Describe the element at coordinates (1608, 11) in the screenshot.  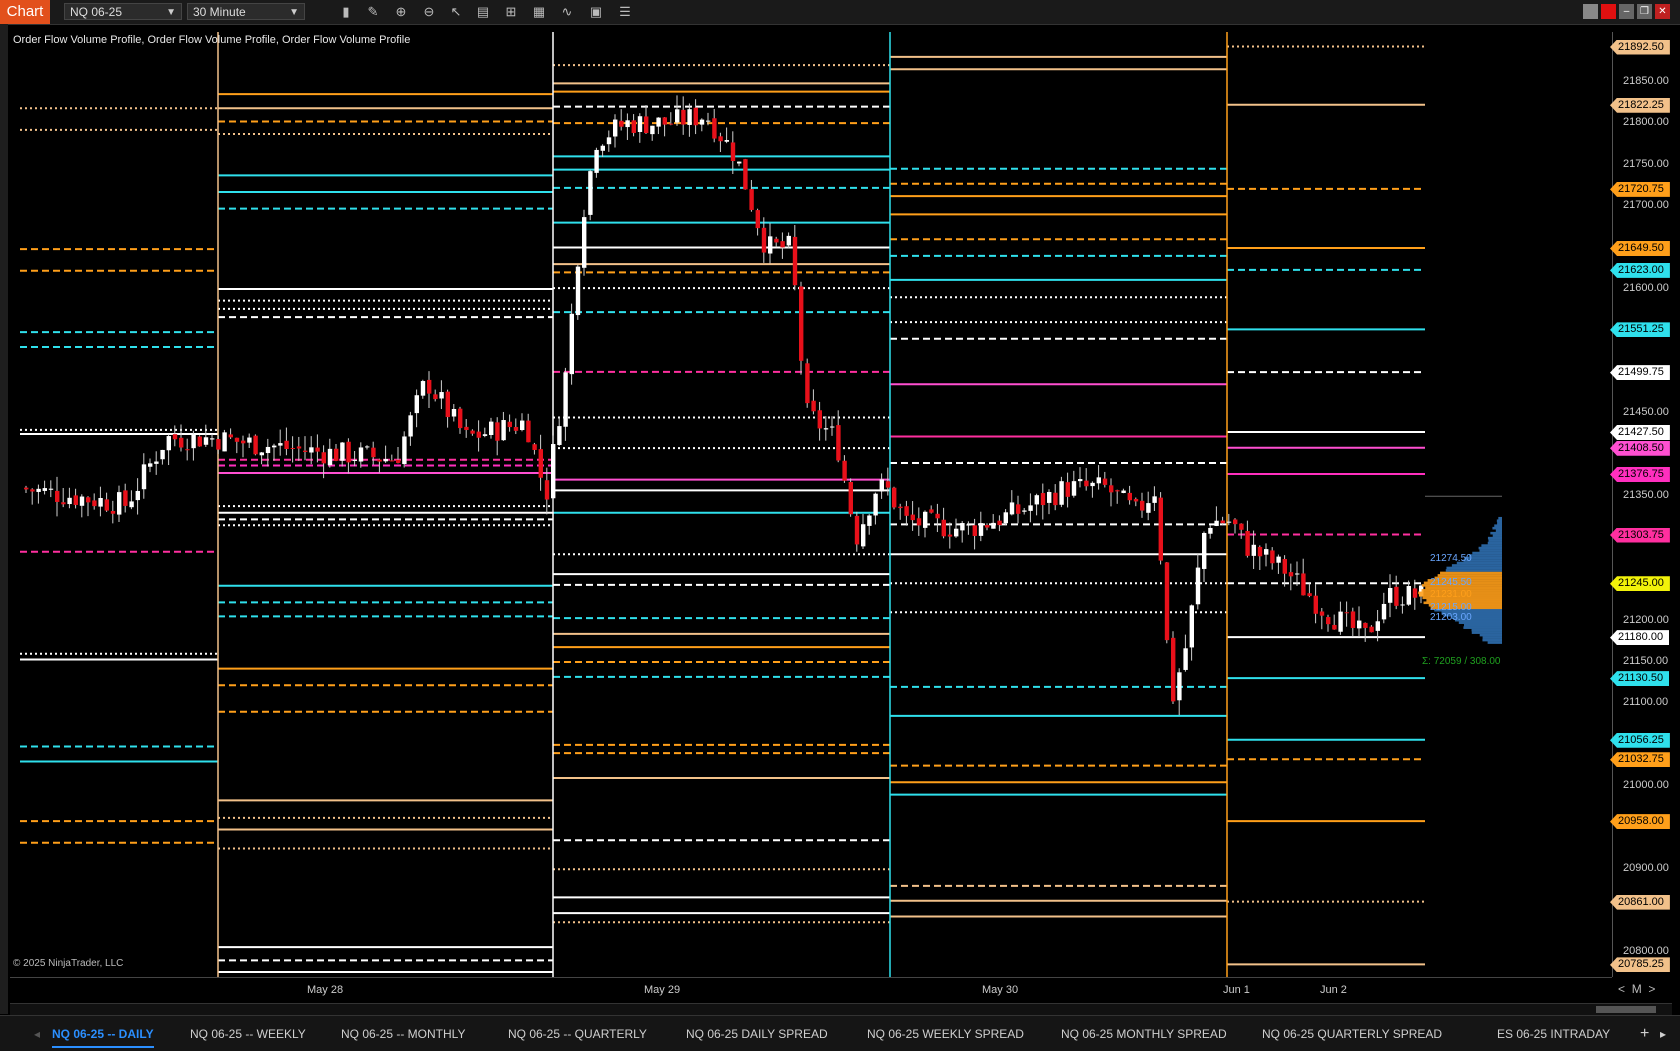
I see `link-color-icon` at that location.